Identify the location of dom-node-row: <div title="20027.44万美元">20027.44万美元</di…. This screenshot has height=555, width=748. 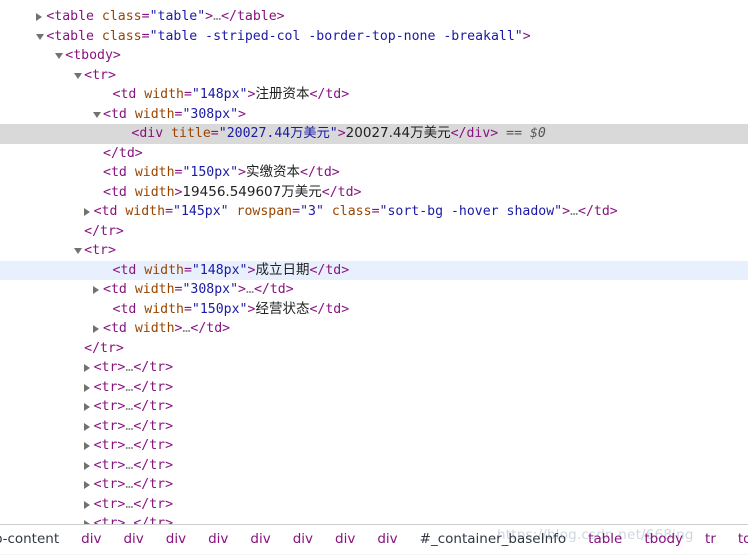
(374, 134).